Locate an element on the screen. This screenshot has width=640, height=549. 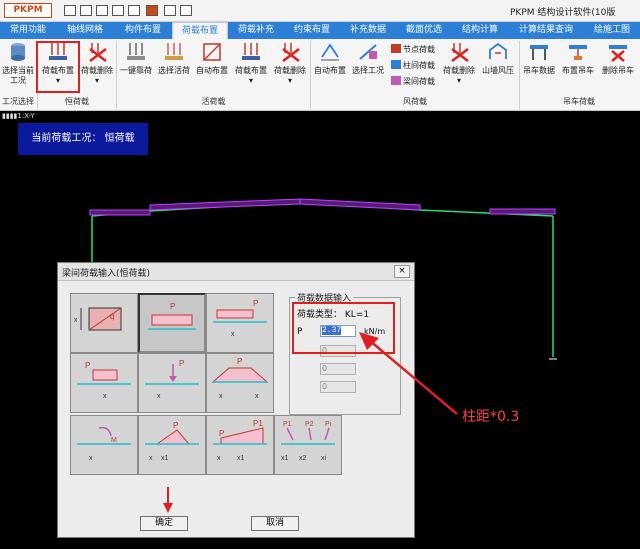
column-load-button: 柱间荷载 is located at coordinates (413, 66).